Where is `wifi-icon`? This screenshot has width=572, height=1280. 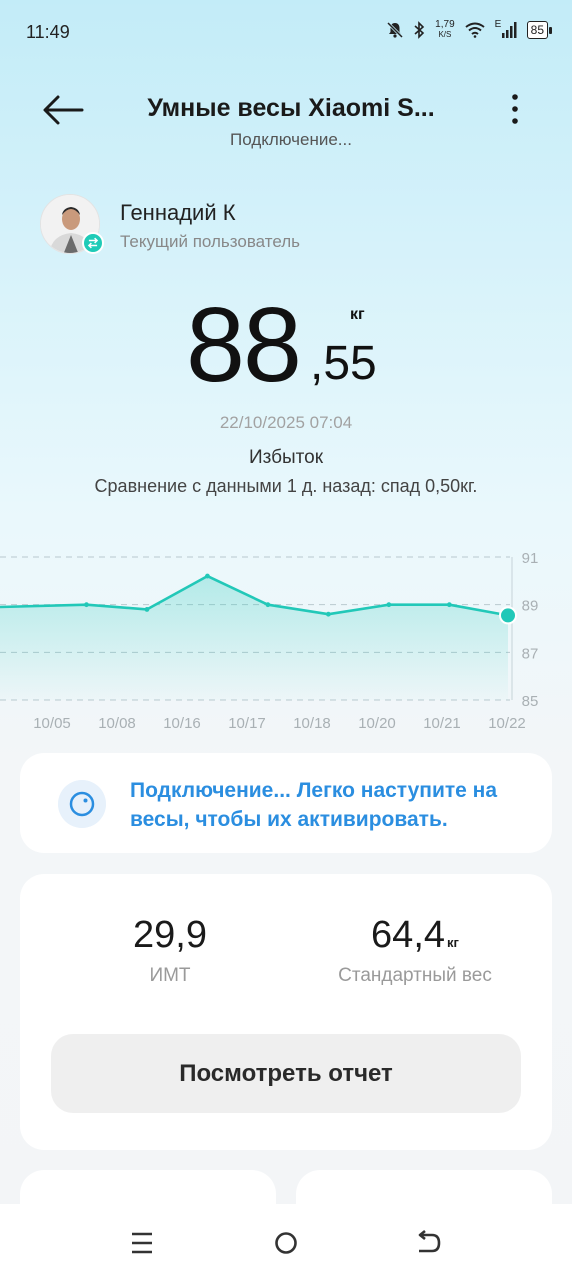 wifi-icon is located at coordinates (475, 30).